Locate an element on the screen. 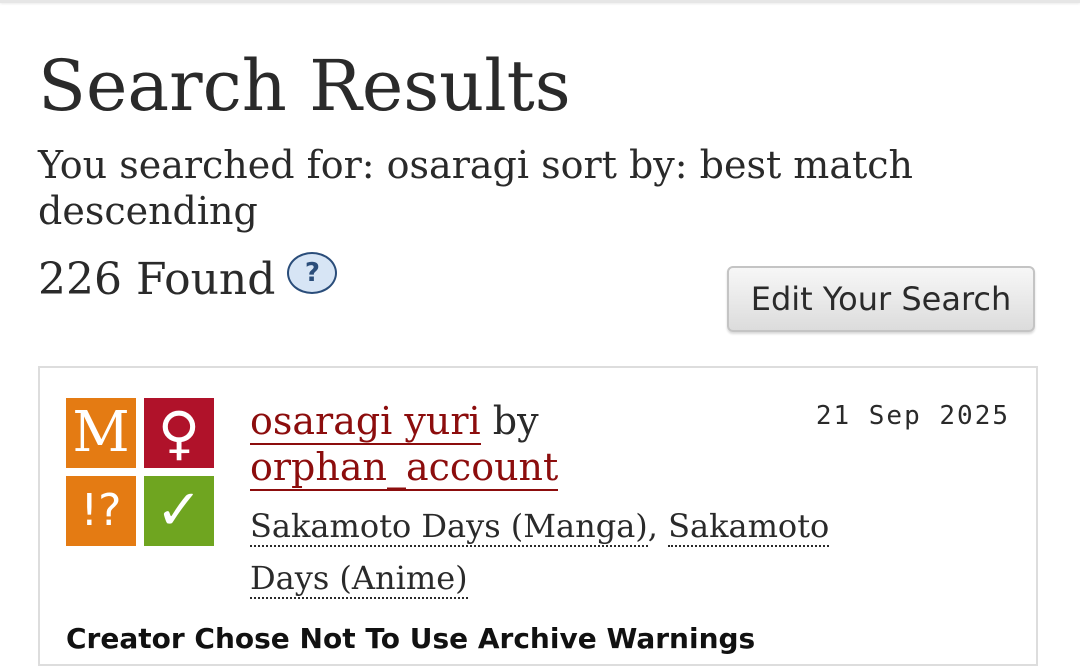 Image resolution: width=1080 pixels, height=666 pixels. warnings-unspecified-icon: !? is located at coordinates (101, 511).